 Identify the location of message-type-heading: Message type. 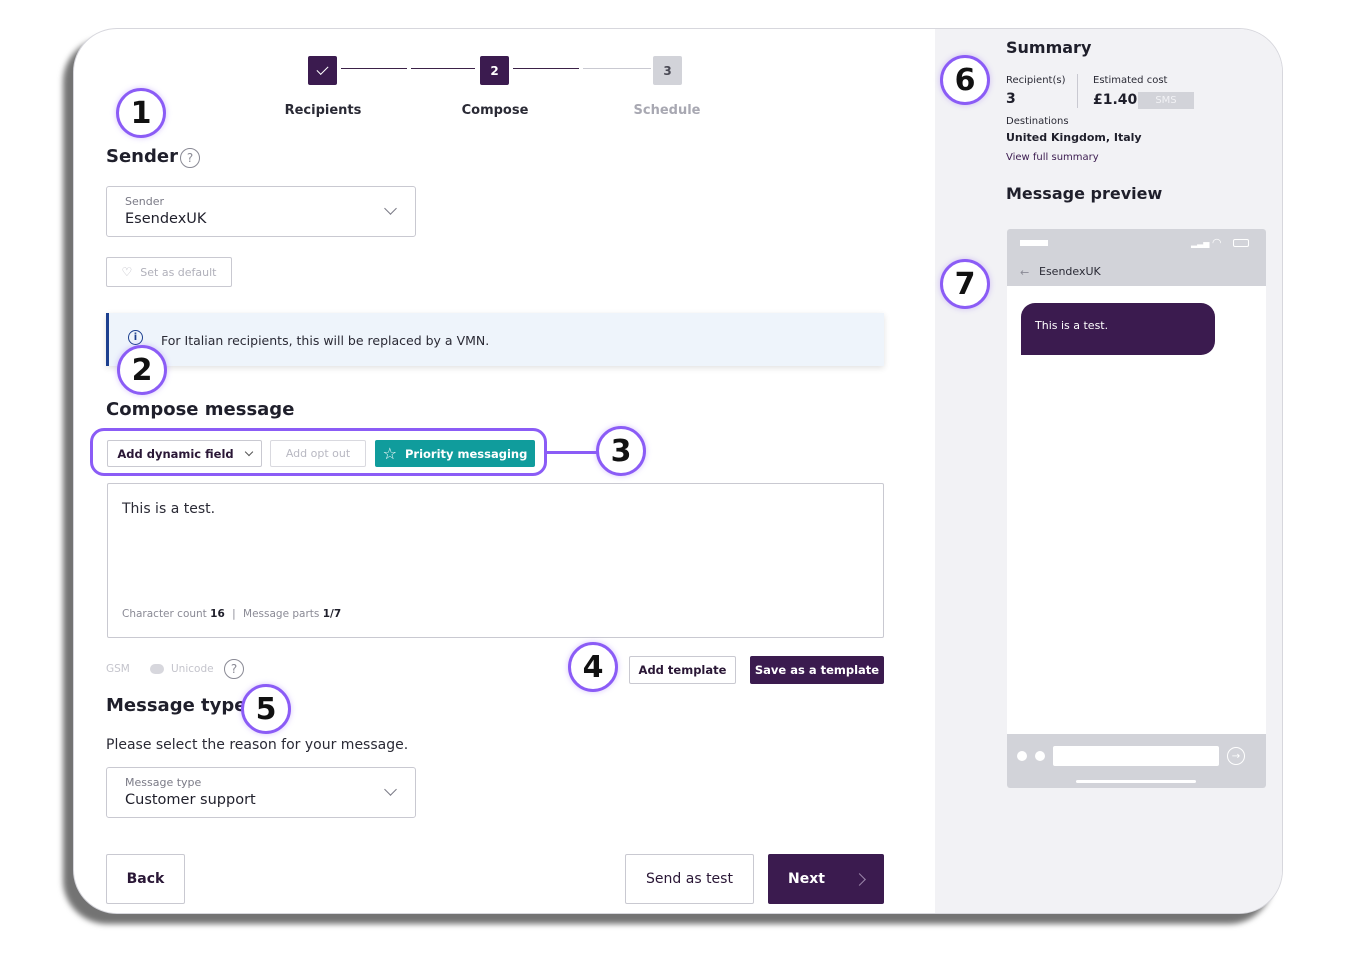
(176, 705).